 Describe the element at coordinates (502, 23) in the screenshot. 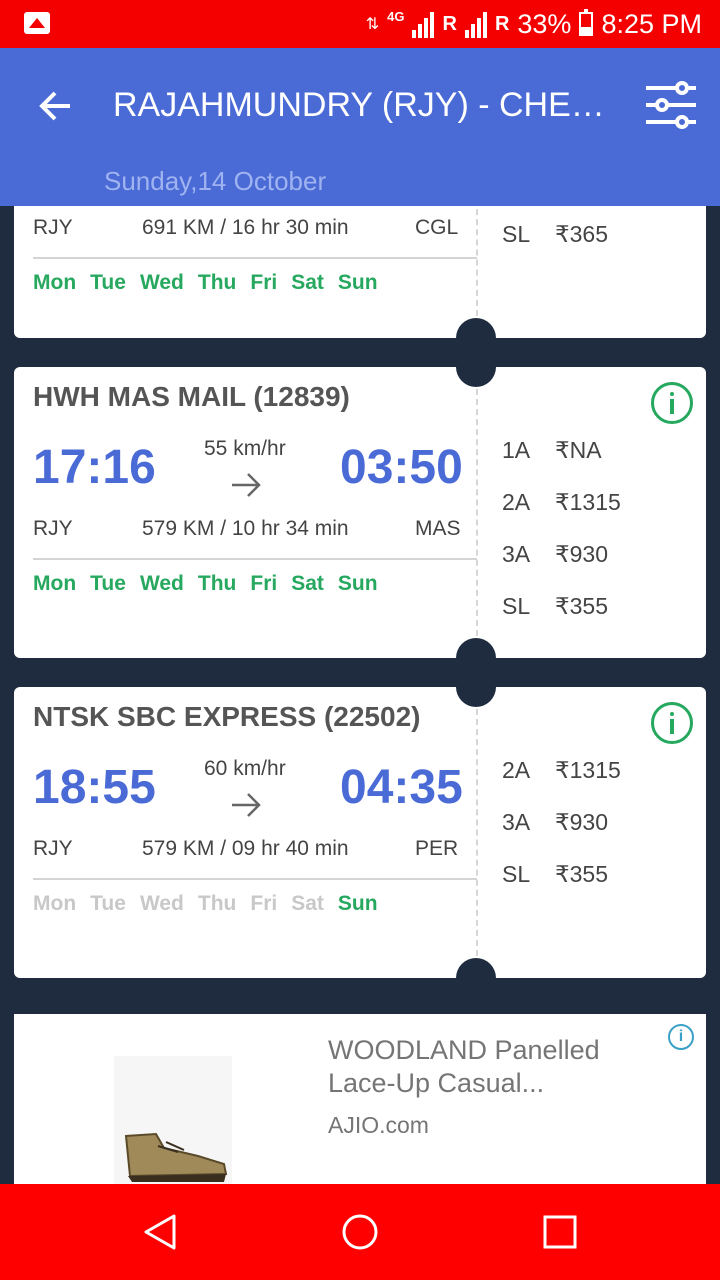

I see `roaming-indicator-2: R` at that location.